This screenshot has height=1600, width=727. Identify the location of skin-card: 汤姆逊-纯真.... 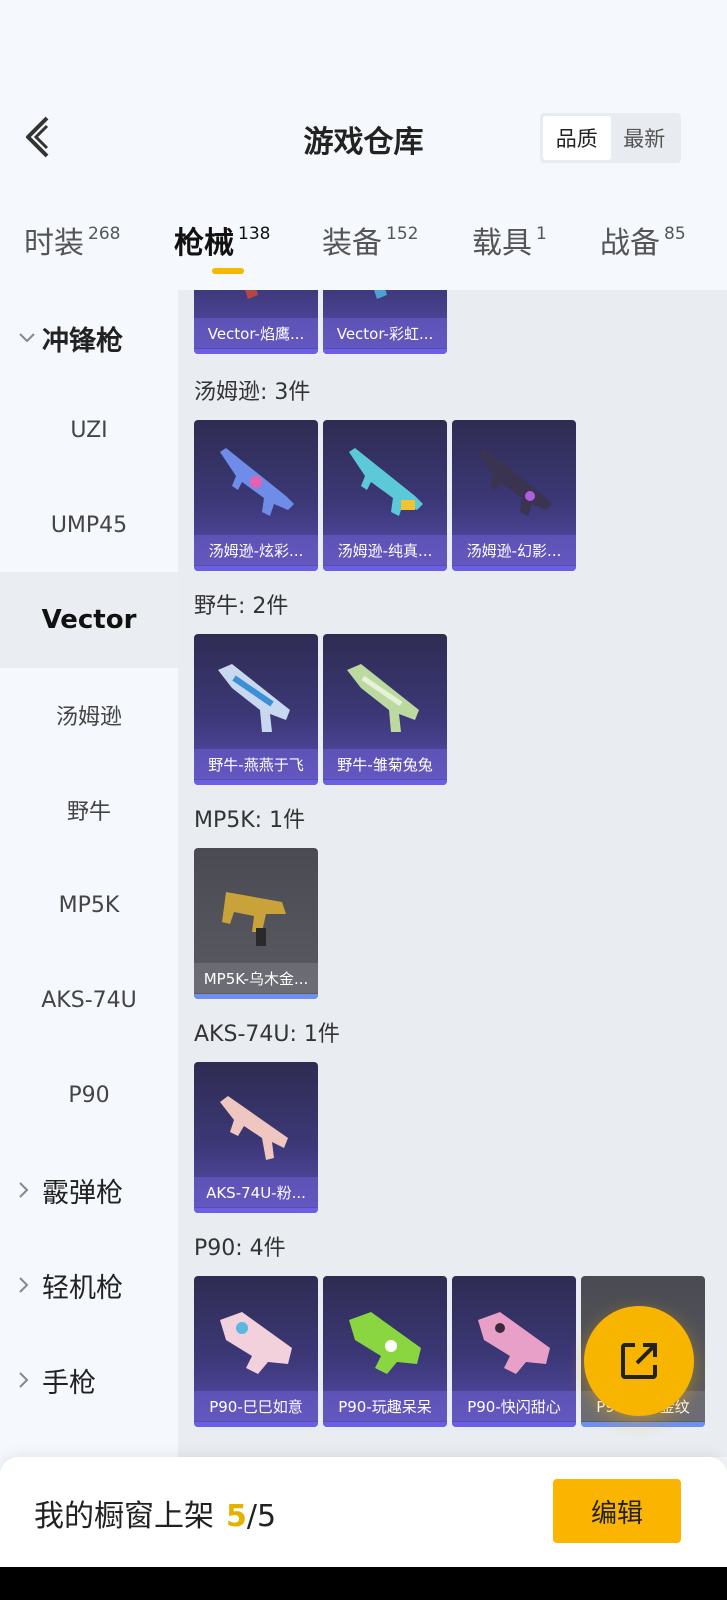
(385, 495).